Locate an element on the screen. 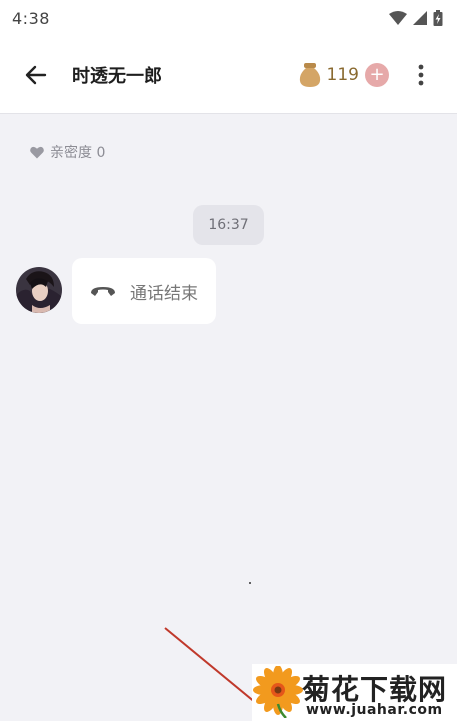  back-arrow-icon is located at coordinates (36, 74).